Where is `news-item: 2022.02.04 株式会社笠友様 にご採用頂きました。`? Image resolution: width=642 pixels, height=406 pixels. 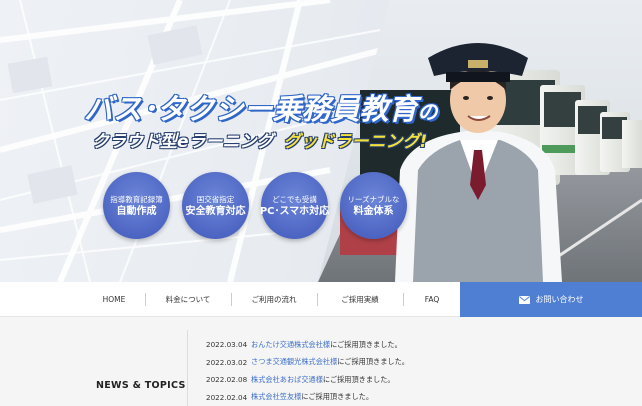
news-item: 2022.02.04 株式会社笠友様 にご採用頂きました。 is located at coordinates (307, 397).